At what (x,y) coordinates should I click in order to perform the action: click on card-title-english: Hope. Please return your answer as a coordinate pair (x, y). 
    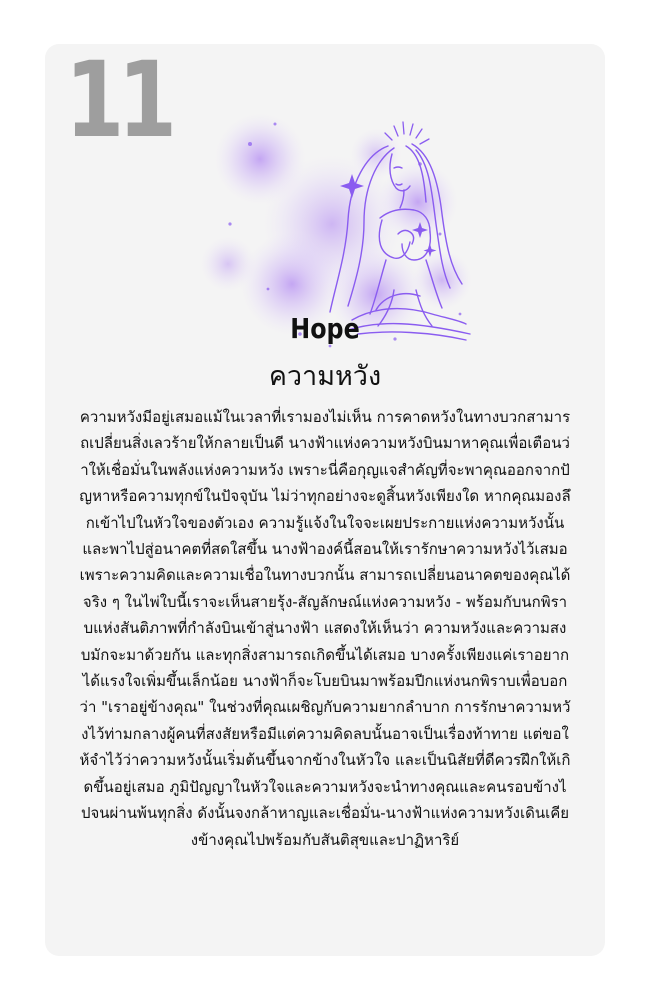
    Looking at the image, I should click on (325, 328).